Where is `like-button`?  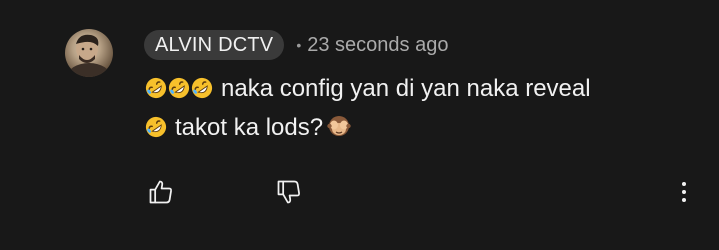 like-button is located at coordinates (161, 192).